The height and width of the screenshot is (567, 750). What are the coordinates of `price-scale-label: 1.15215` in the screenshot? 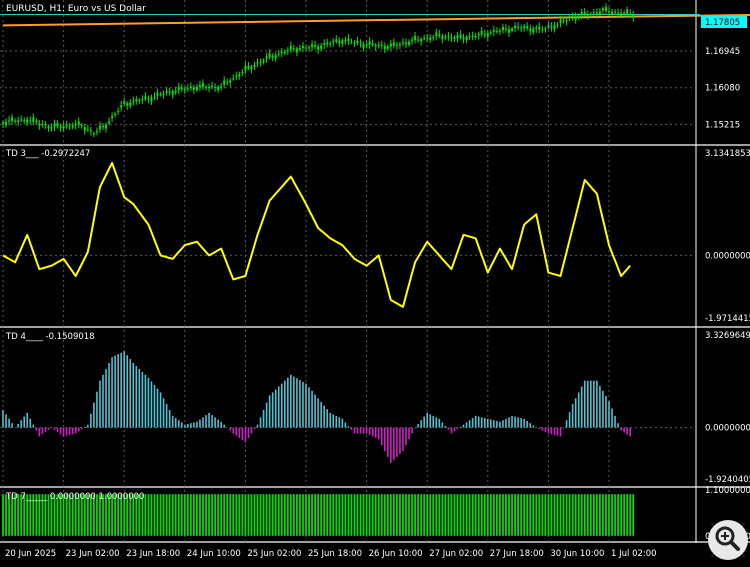 It's located at (722, 125).